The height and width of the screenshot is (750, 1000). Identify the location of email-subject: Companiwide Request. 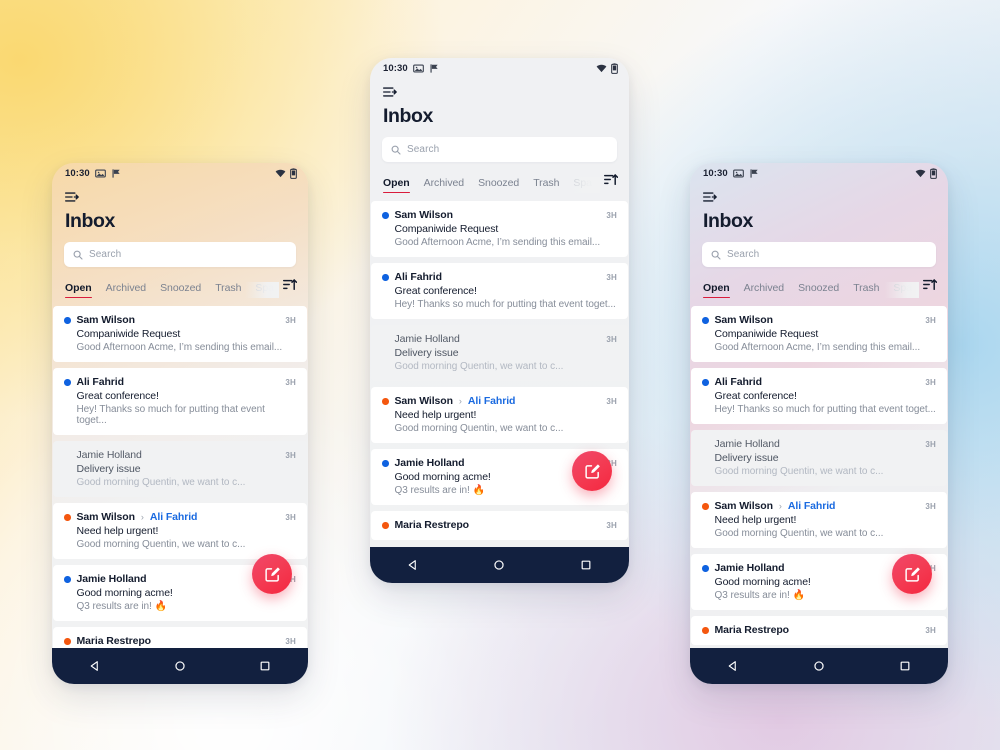
(446, 229).